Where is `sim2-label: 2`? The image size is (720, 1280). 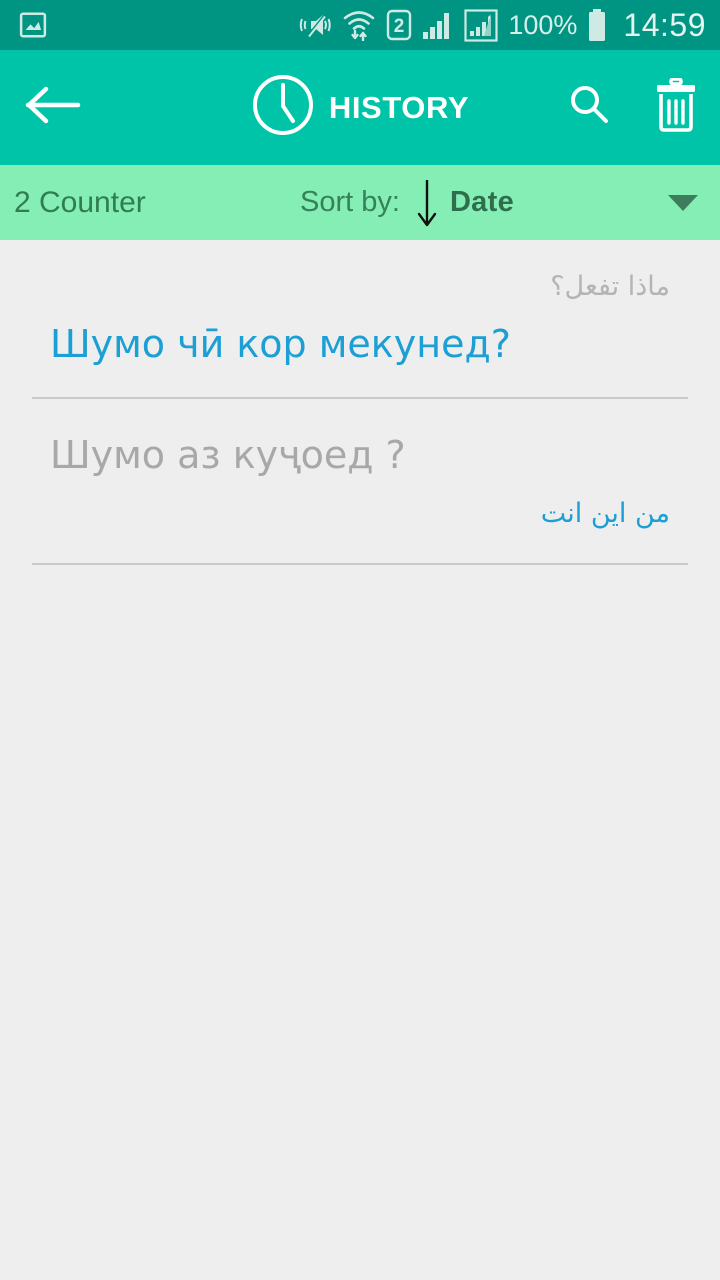
sim2-label: 2 is located at coordinates (399, 26).